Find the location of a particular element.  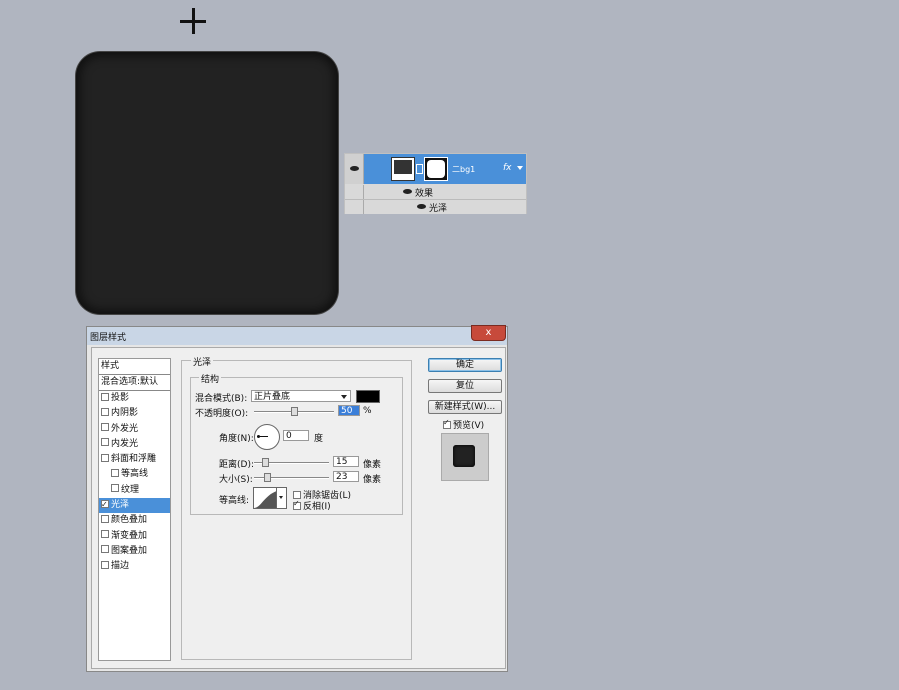

angle-dial is located at coordinates (267, 437).